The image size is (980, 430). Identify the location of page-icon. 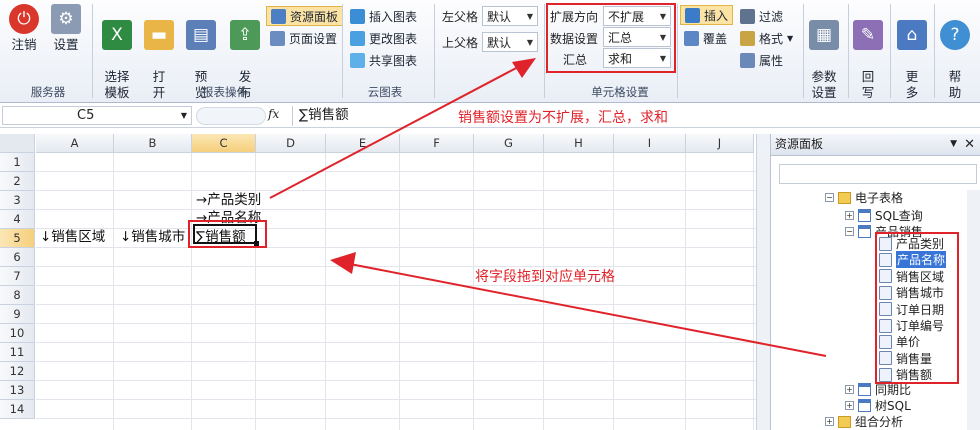
(277, 38).